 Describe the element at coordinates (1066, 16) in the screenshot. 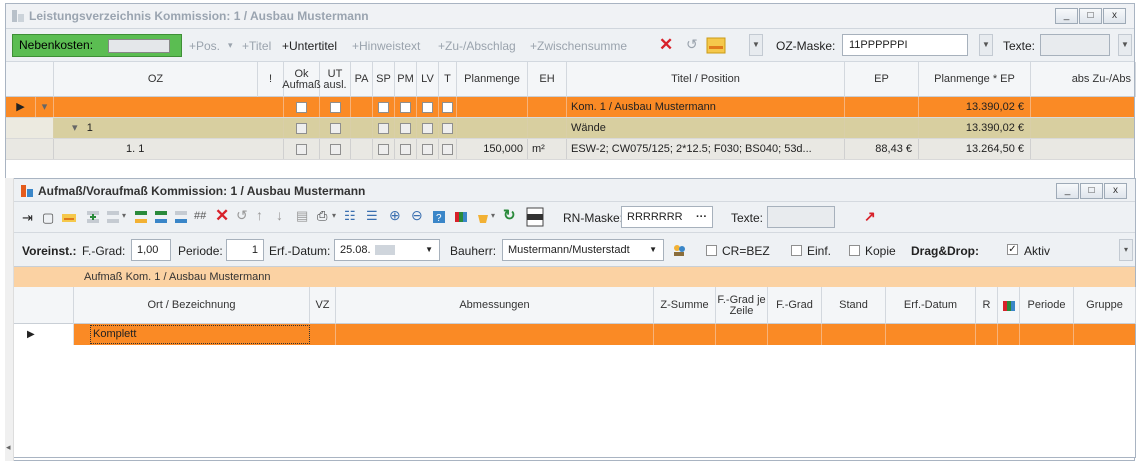

I see `minimize-button: _` at that location.